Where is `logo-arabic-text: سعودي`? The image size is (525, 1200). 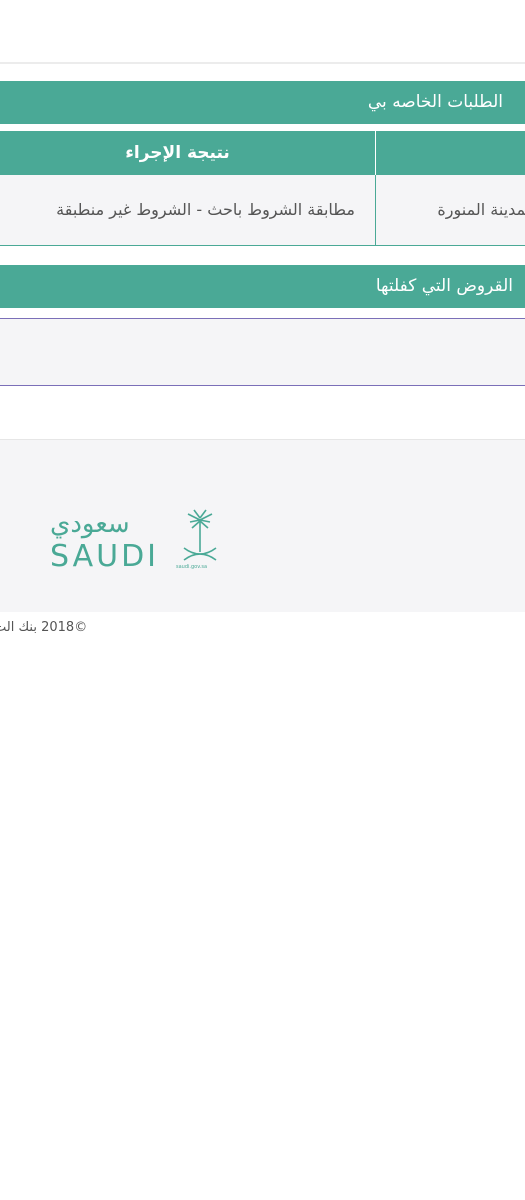 logo-arabic-text: سعودي is located at coordinates (90, 524).